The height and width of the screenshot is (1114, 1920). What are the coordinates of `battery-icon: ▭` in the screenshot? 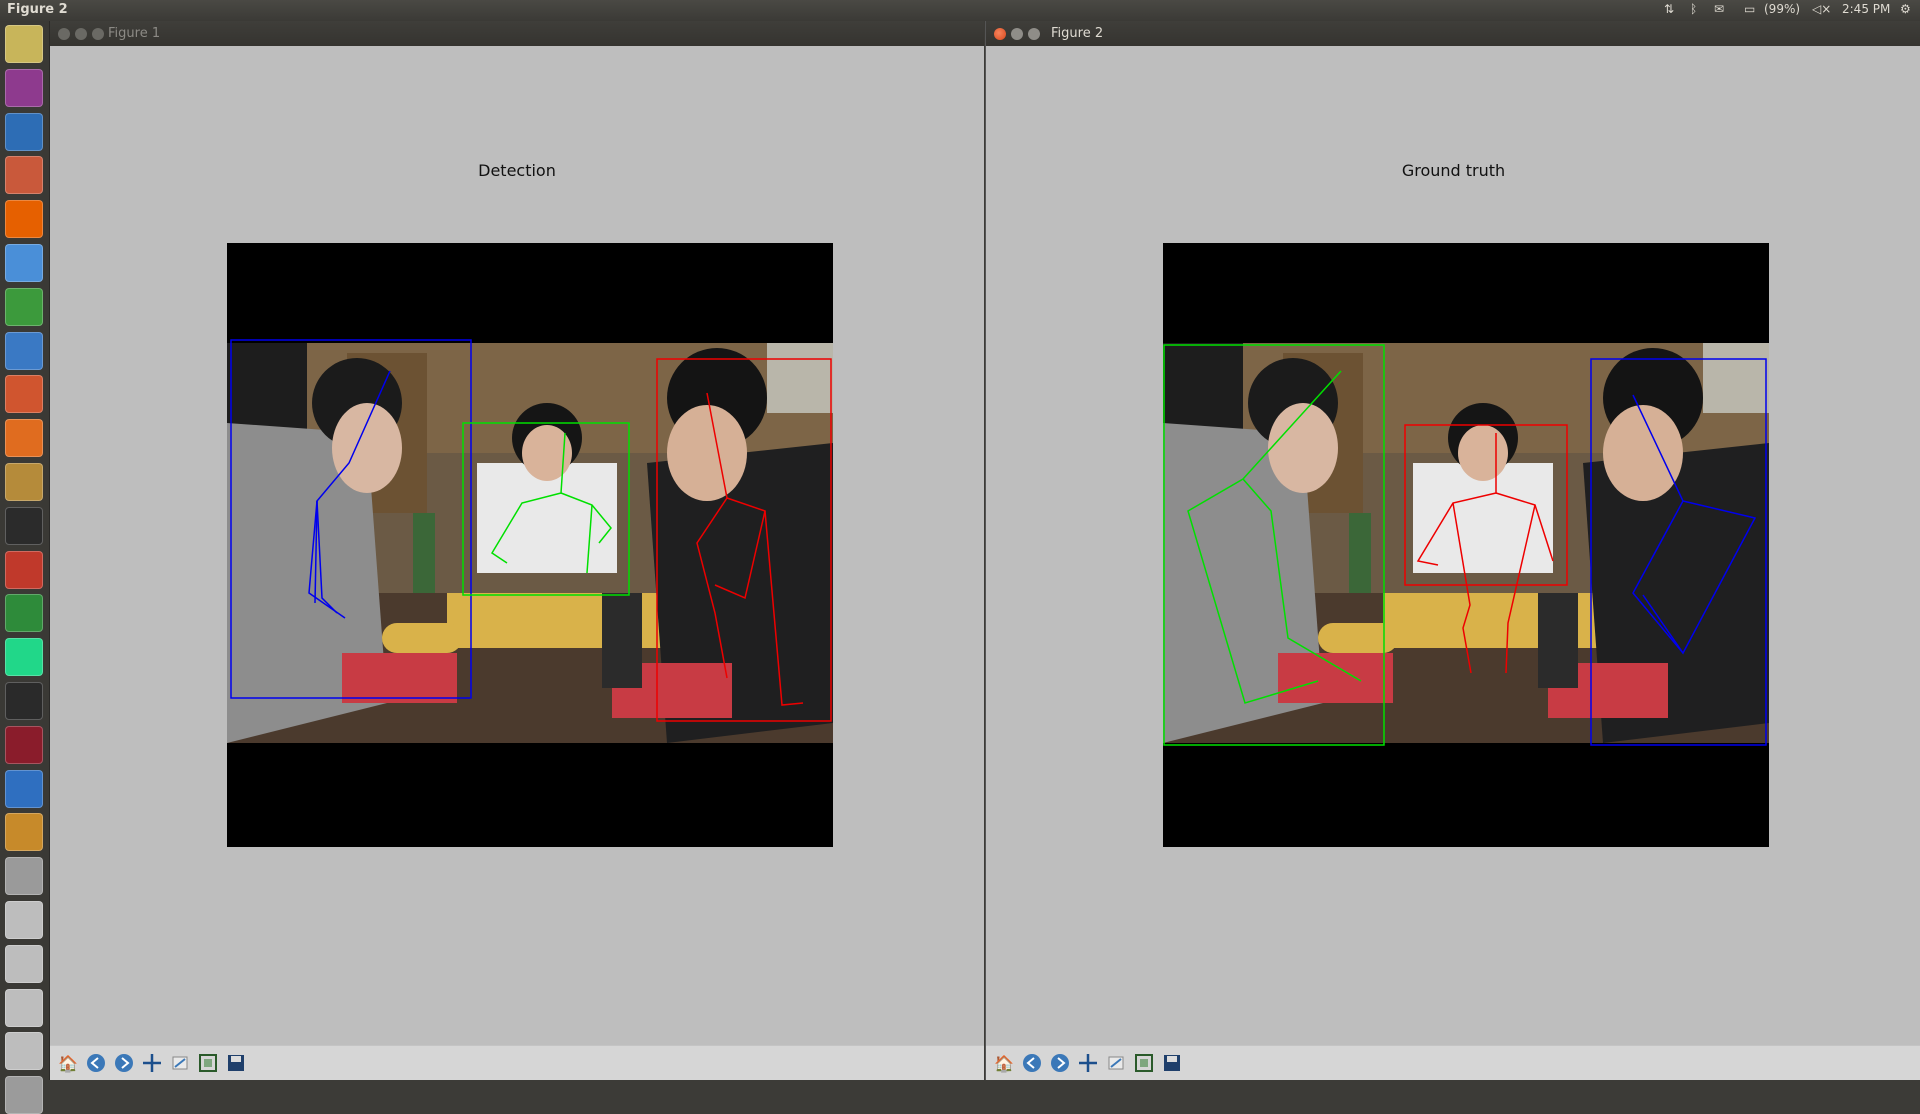 It's located at (1749, 9).